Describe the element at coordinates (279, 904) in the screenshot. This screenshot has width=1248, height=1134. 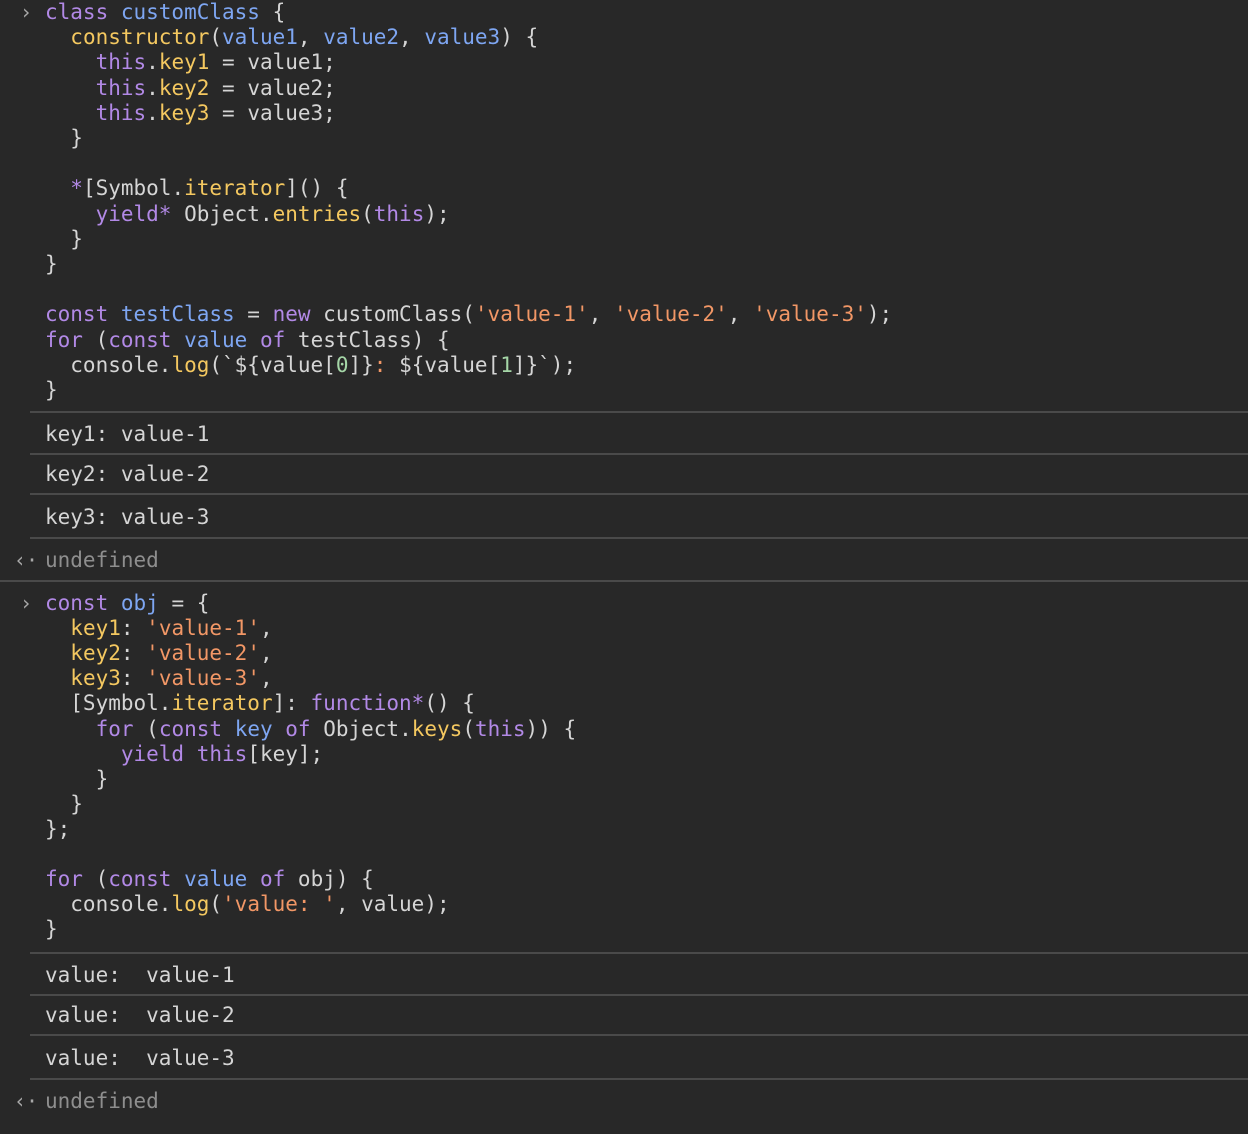
I see `code-token: 'value: '` at that location.